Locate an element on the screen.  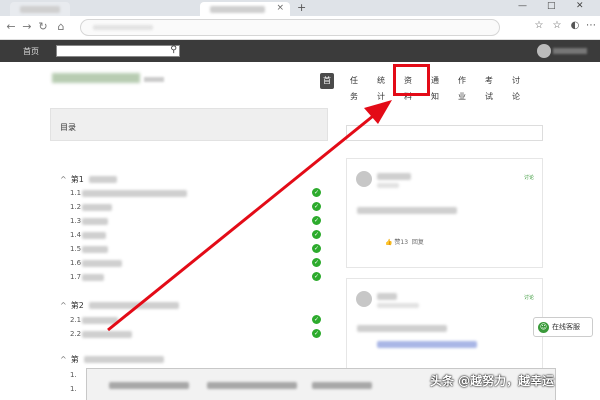
course-subtitle-redacted is located at coordinates (154, 79).